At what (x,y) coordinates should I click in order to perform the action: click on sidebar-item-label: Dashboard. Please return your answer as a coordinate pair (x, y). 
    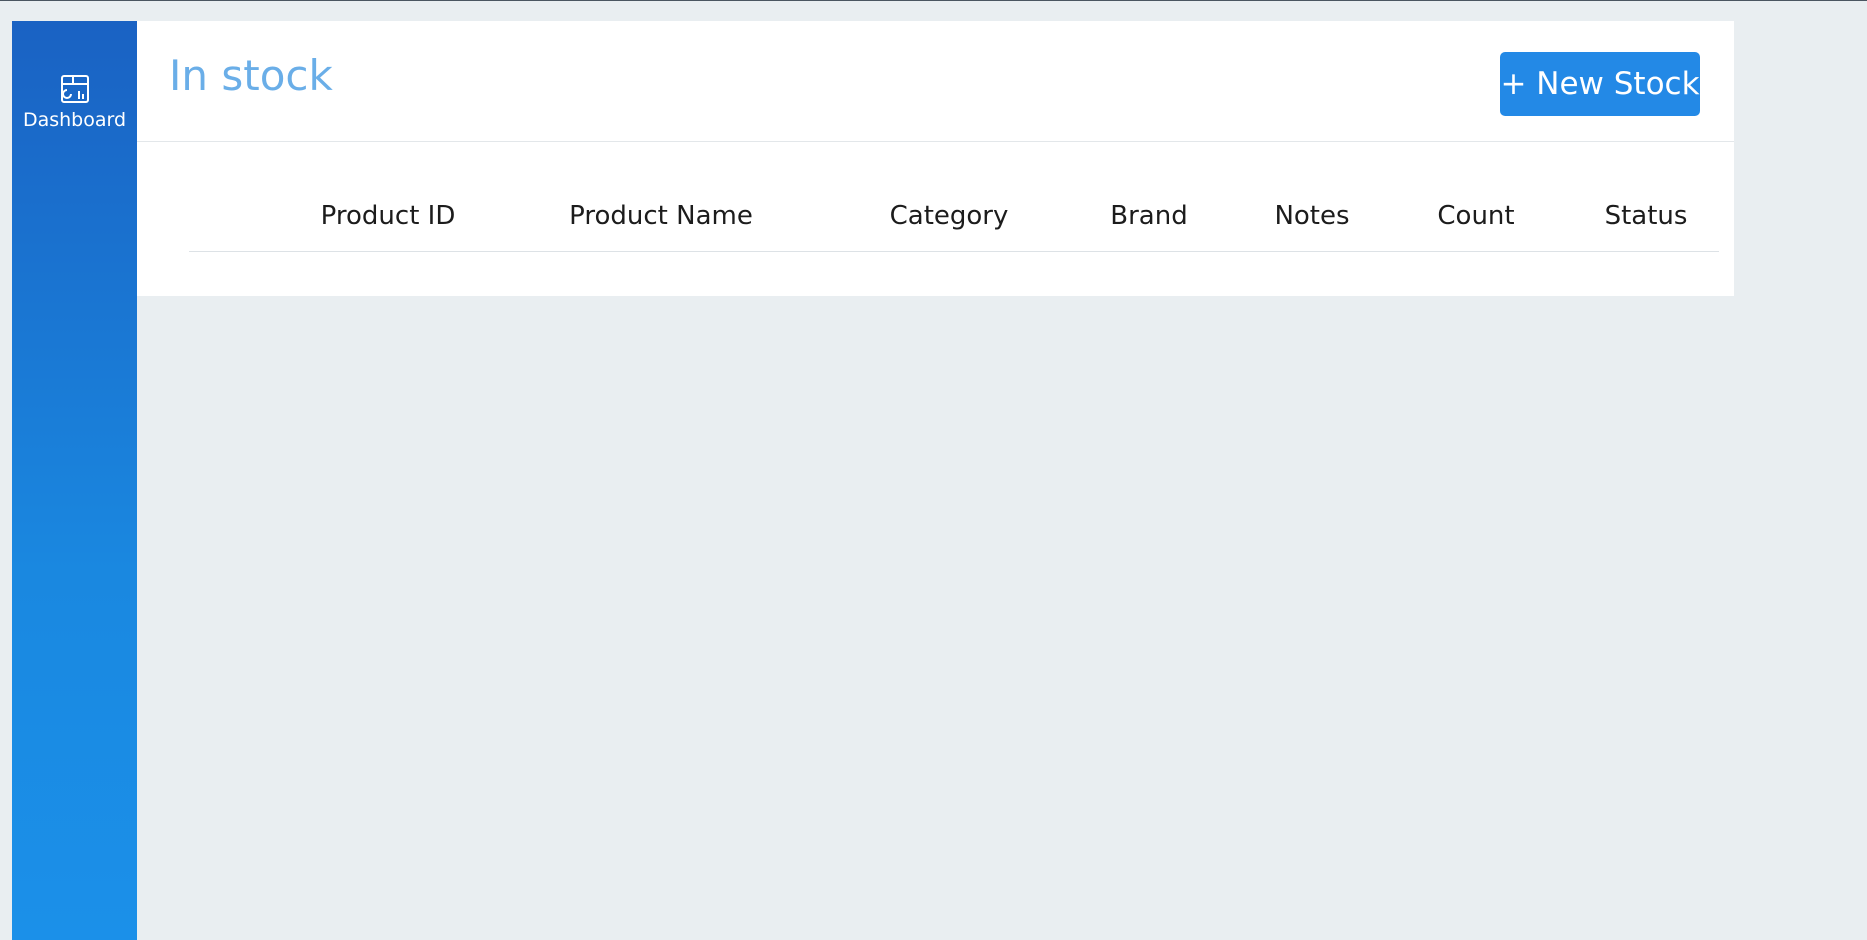
    Looking at the image, I should click on (74, 120).